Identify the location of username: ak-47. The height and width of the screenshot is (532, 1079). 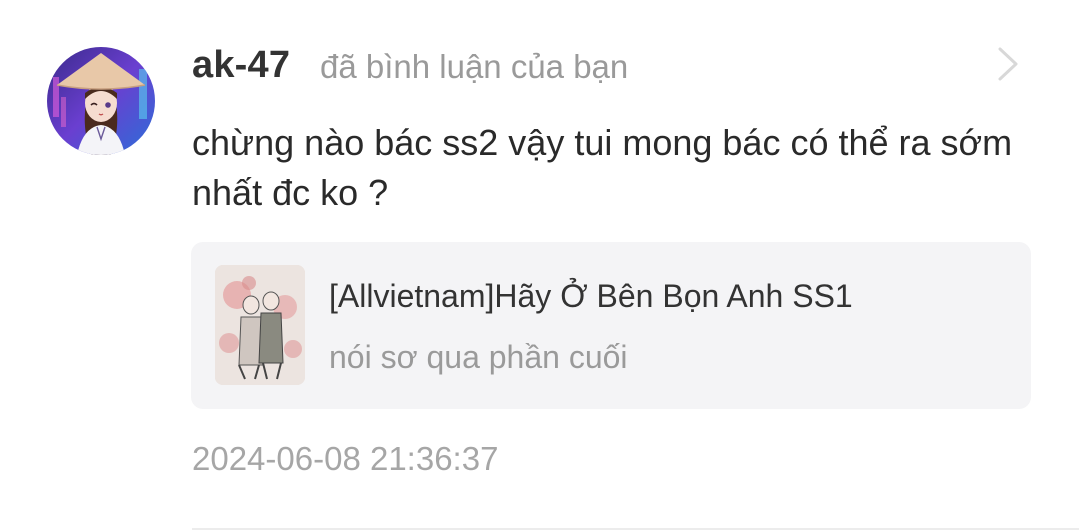
(241, 65).